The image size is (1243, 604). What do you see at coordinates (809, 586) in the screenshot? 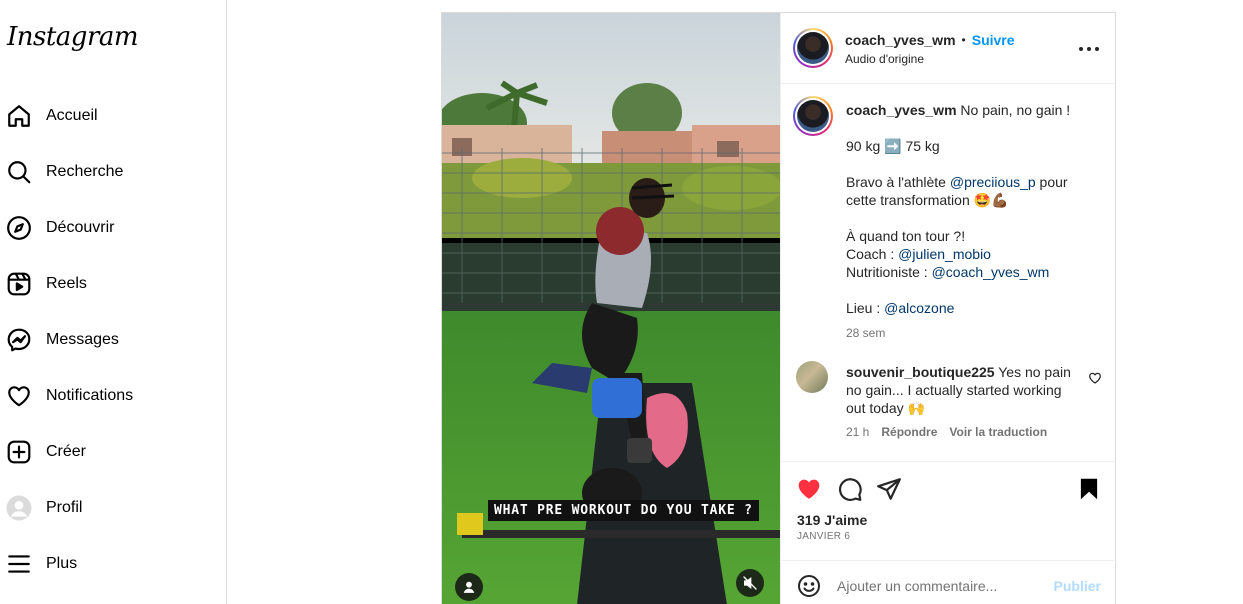
I see `emoji-icon` at bounding box center [809, 586].